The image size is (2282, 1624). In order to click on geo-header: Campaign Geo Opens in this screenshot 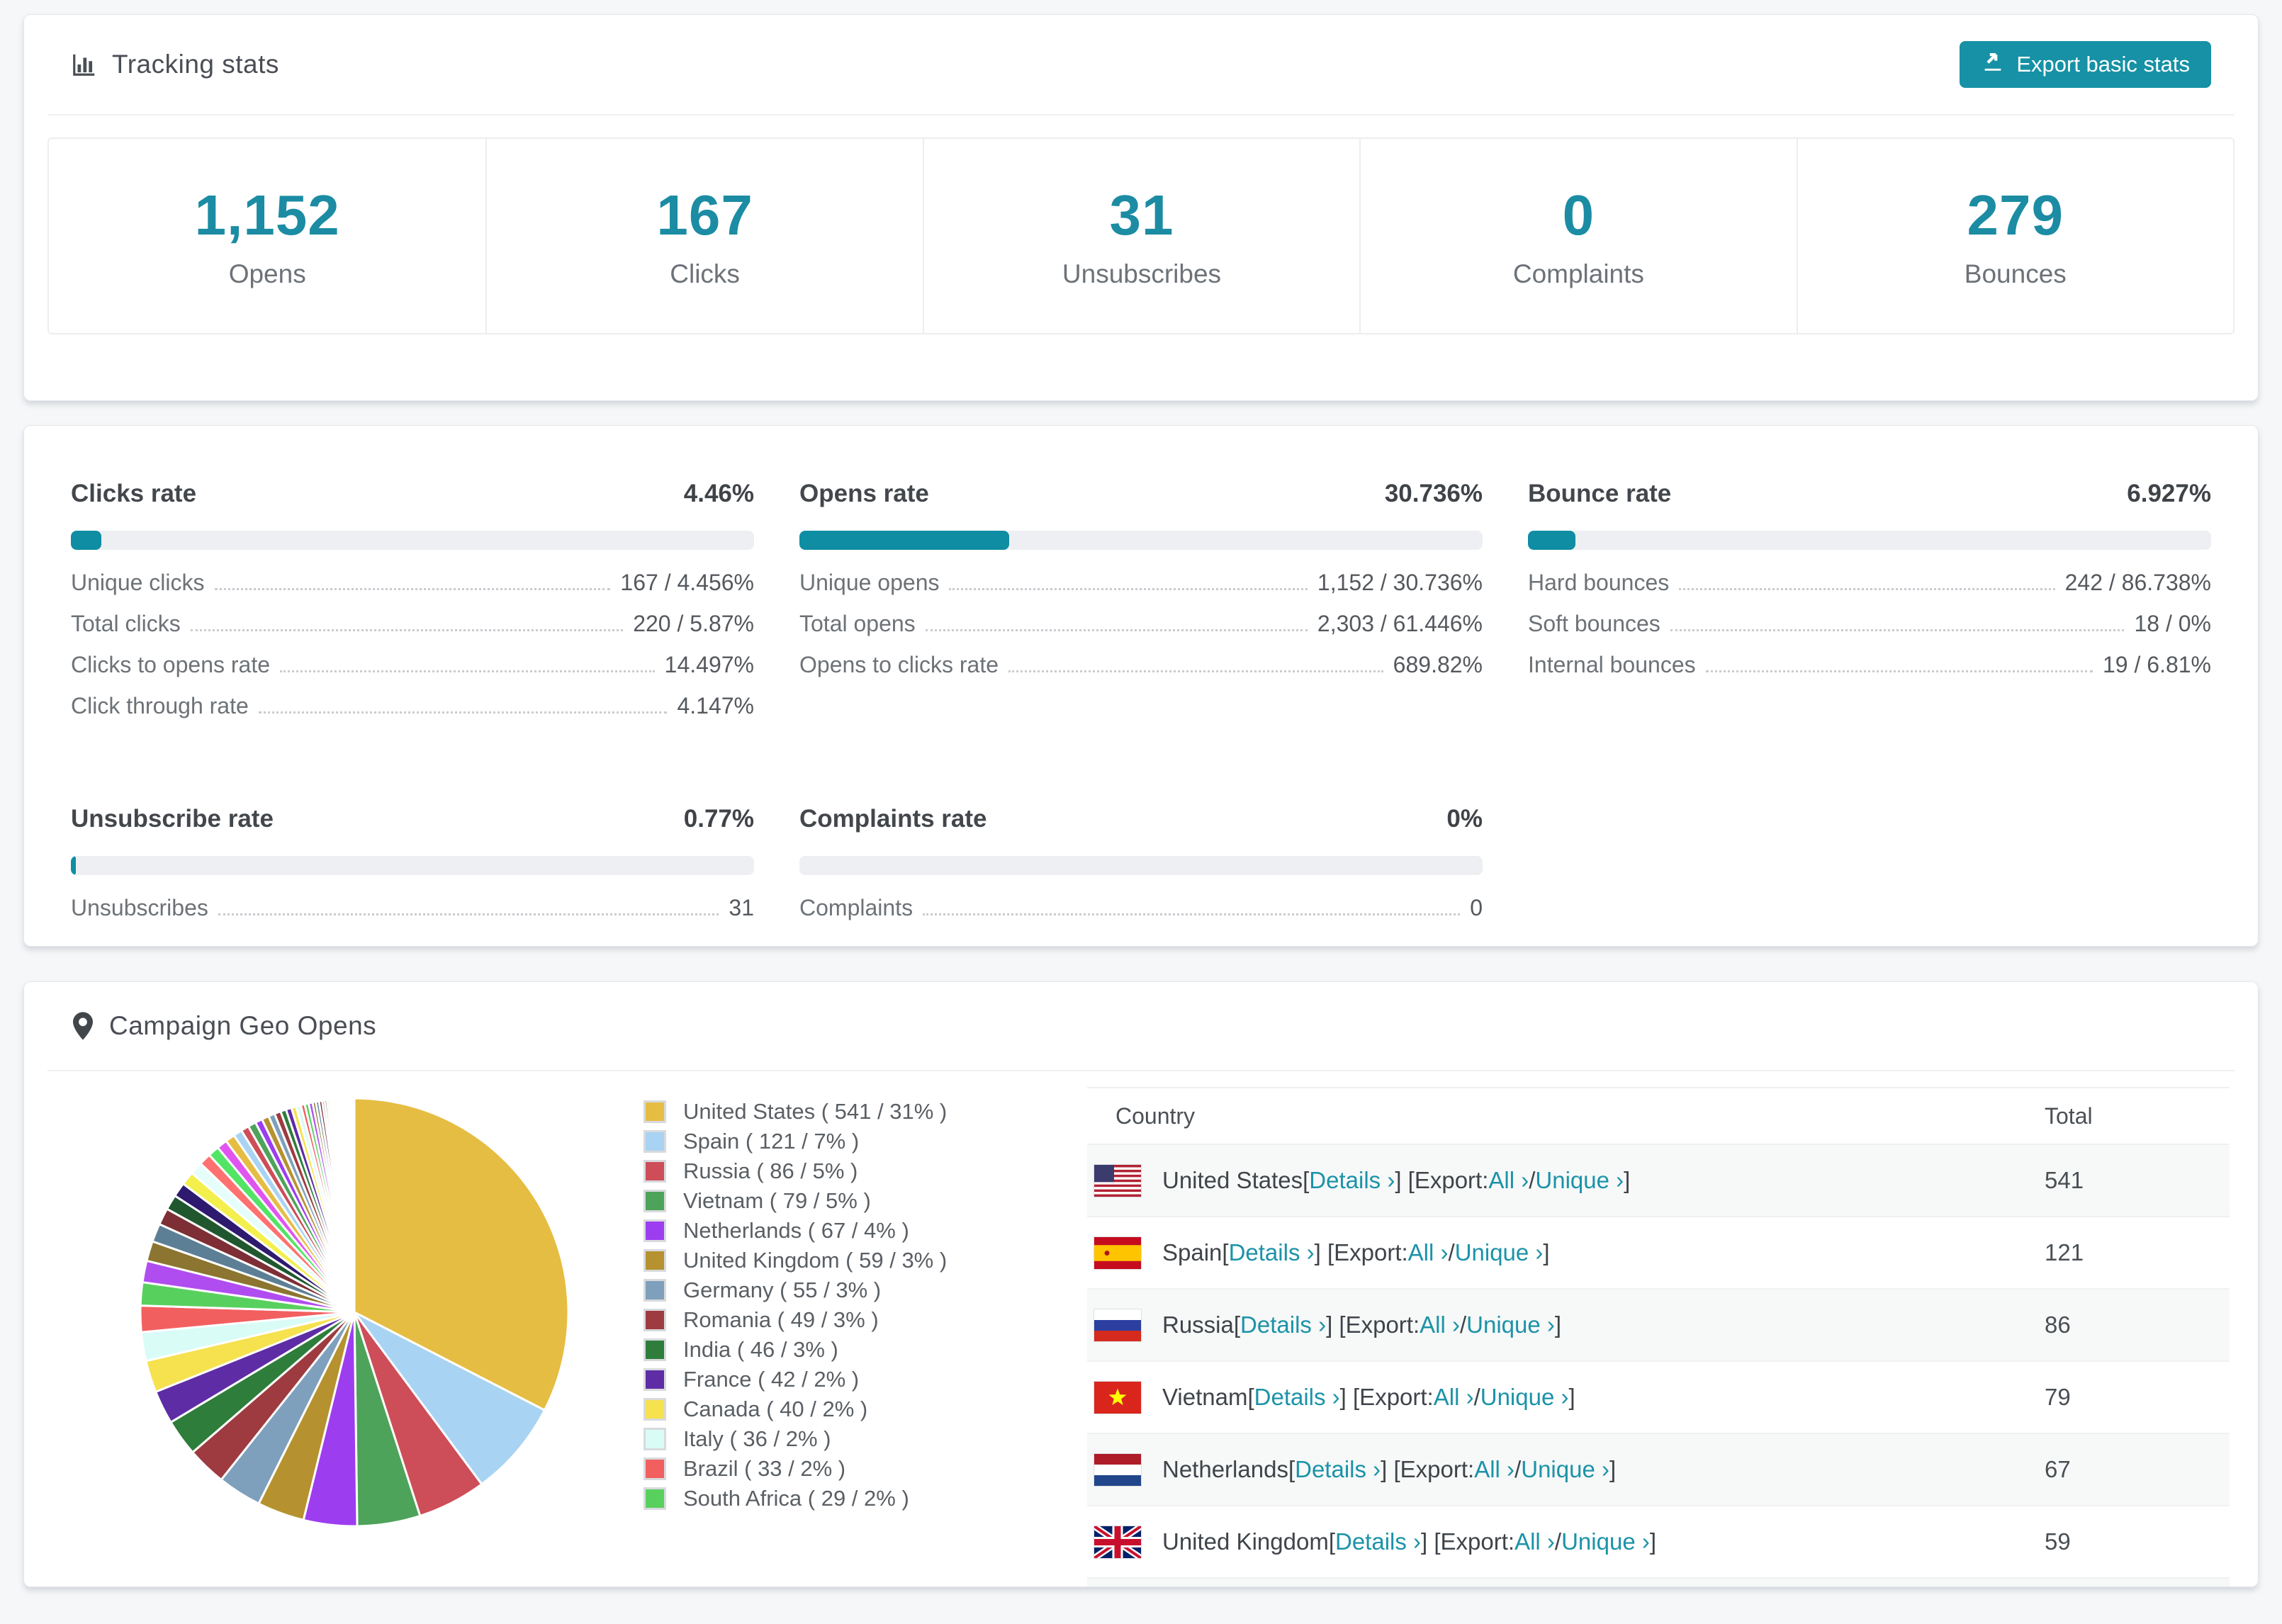, I will do `click(1141, 1026)`.